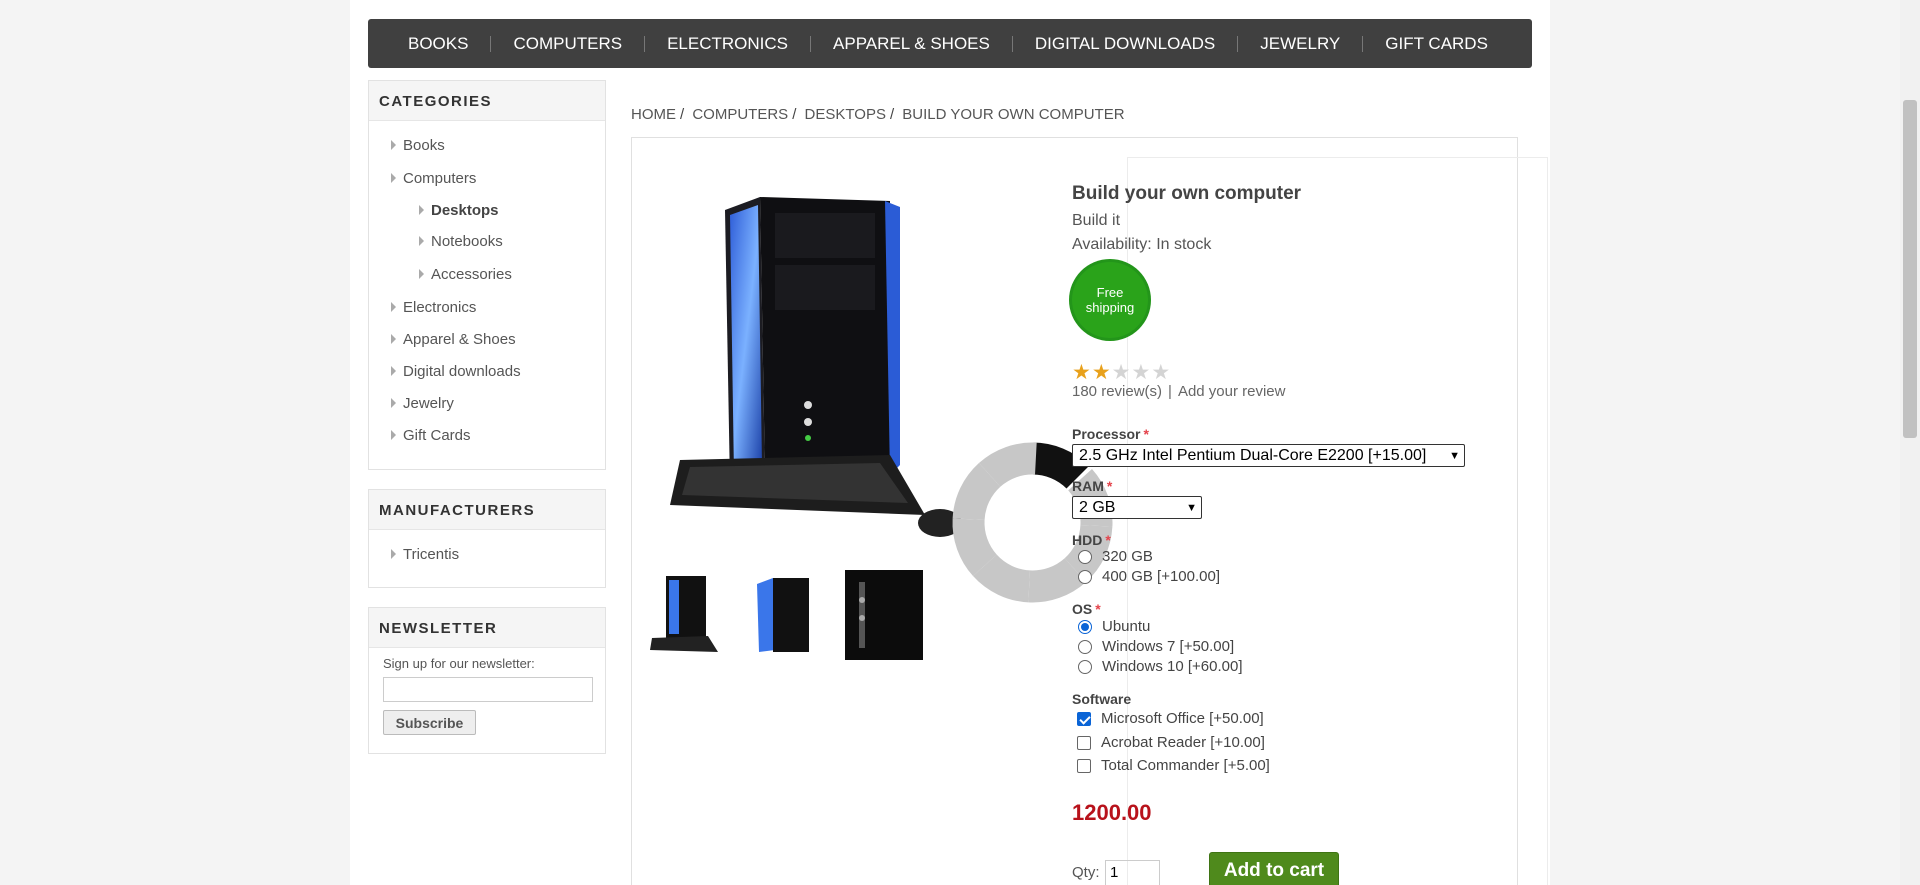 Image resolution: width=1920 pixels, height=885 pixels. Describe the element at coordinates (1132, 872) in the screenshot. I see `qty-input: 1` at that location.